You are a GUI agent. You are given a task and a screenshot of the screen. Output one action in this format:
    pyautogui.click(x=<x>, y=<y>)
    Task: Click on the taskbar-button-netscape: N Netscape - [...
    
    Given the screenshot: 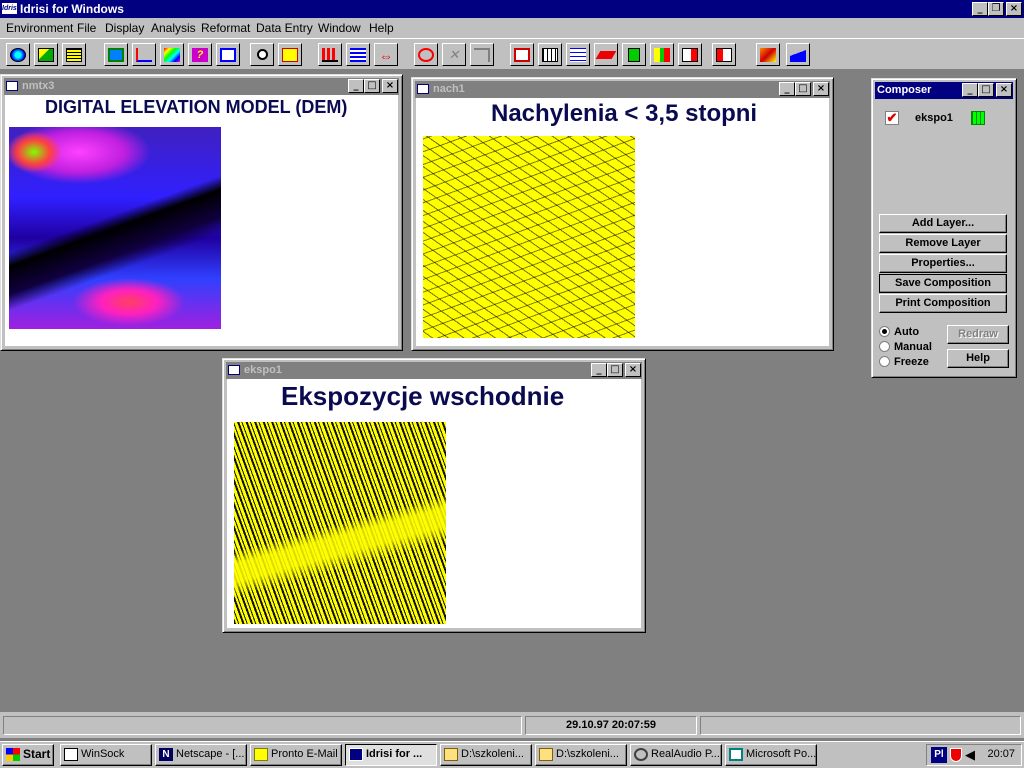 What is the action you would take?
    pyautogui.click(x=201, y=755)
    